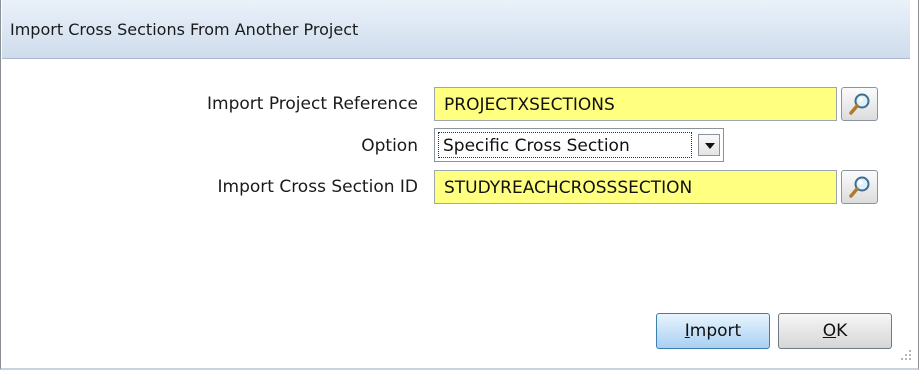  I want to click on cross-section-id-field: STUDYREACHCROSSSECTION, so click(635, 187).